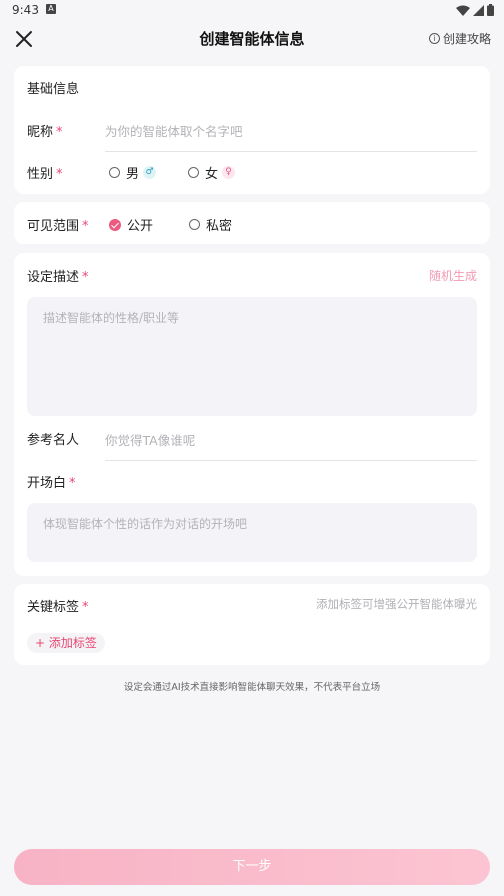 This screenshot has height=896, width=504. I want to click on battery-icon, so click(490, 10).